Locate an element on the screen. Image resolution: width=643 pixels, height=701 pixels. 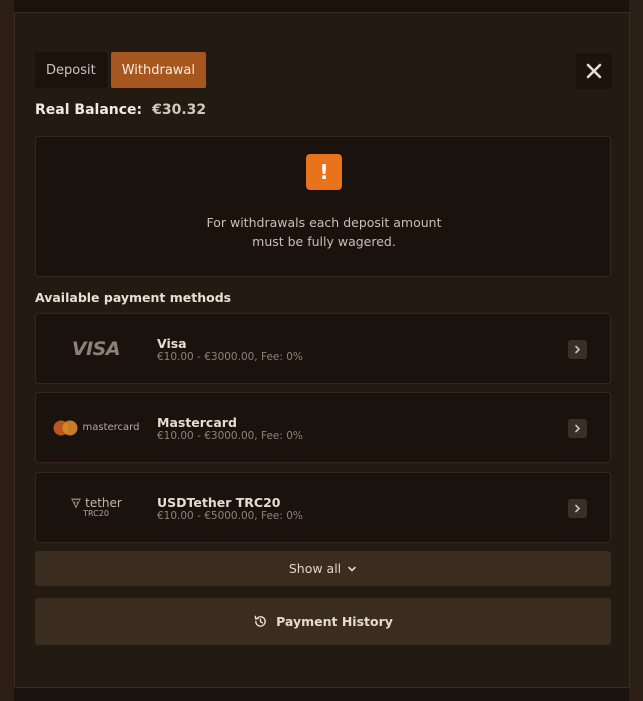
exclamation-icon: ! is located at coordinates (324, 172).